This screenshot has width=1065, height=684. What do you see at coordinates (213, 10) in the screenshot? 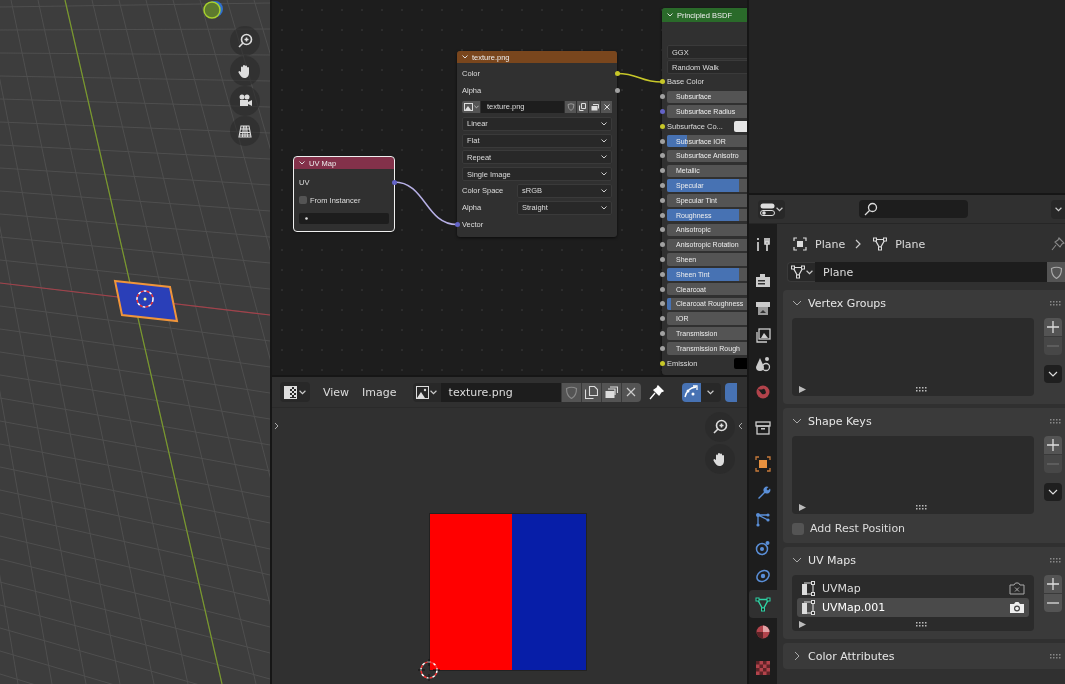
I see `axis-gizmo-icon` at bounding box center [213, 10].